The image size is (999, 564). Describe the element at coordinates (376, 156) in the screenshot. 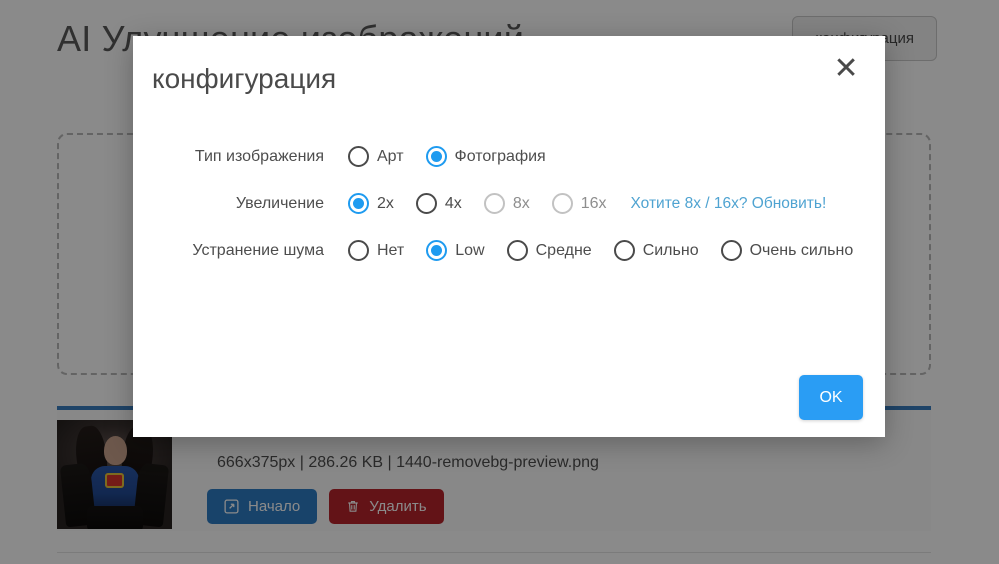

I see `radio-image_type-0: Арт` at that location.